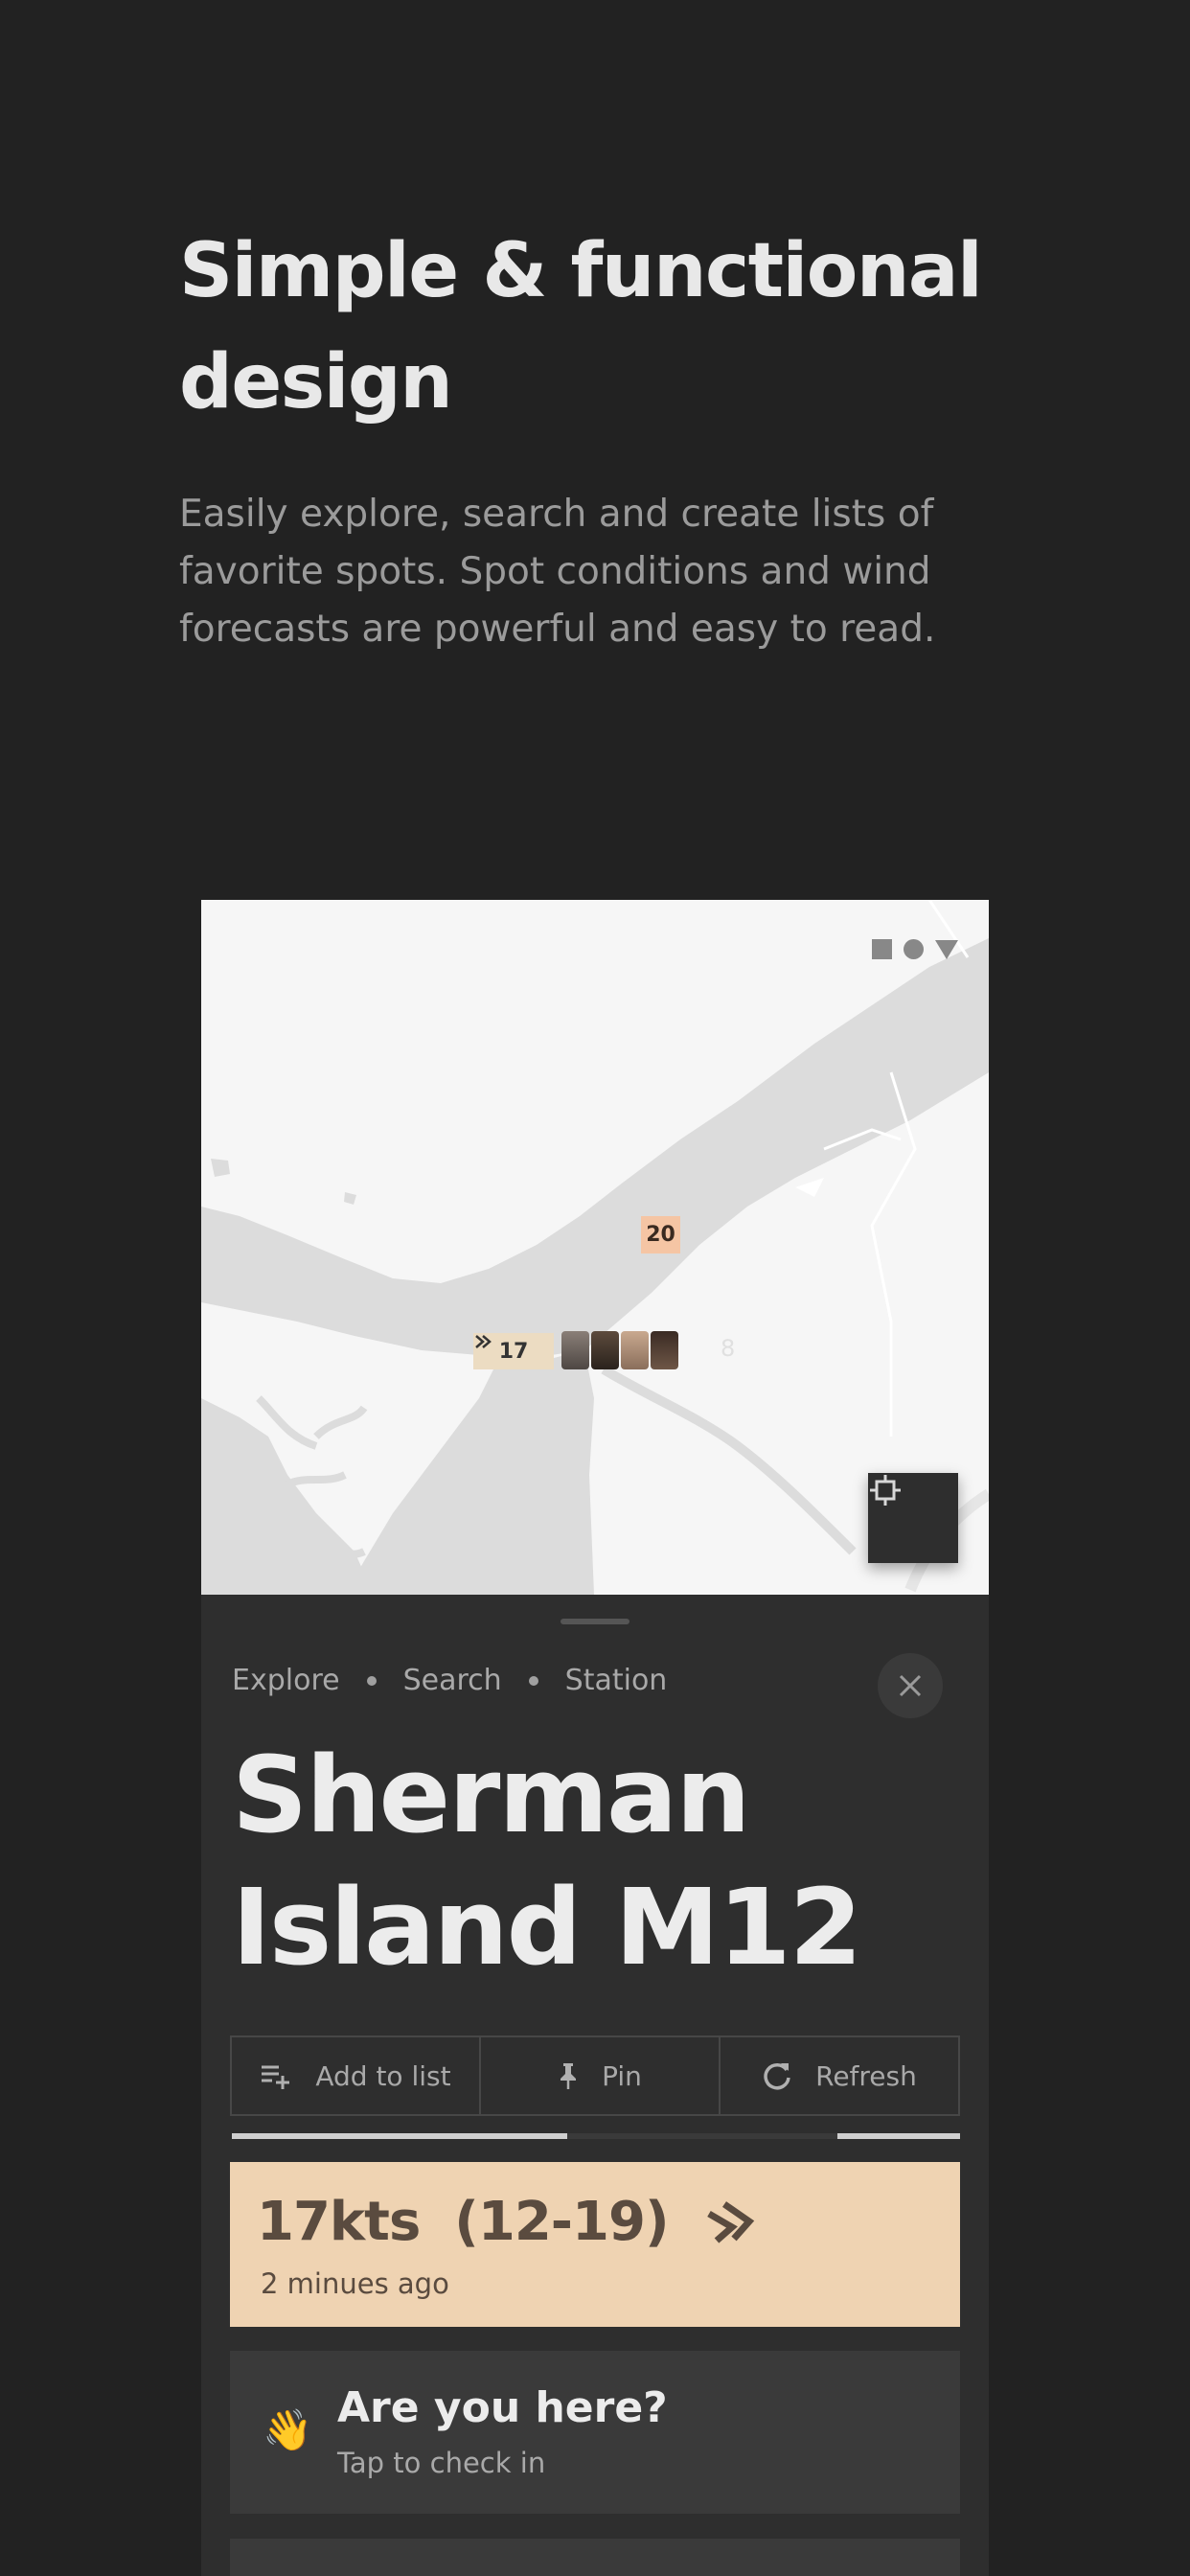 This screenshot has width=1190, height=2576. Describe the element at coordinates (596, 2136) in the screenshot. I see `refresh-progress` at that location.